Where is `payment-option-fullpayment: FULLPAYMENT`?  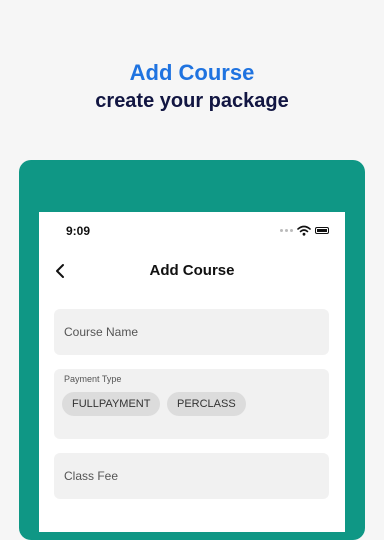
payment-option-fullpayment: FULLPAYMENT is located at coordinates (111, 404).